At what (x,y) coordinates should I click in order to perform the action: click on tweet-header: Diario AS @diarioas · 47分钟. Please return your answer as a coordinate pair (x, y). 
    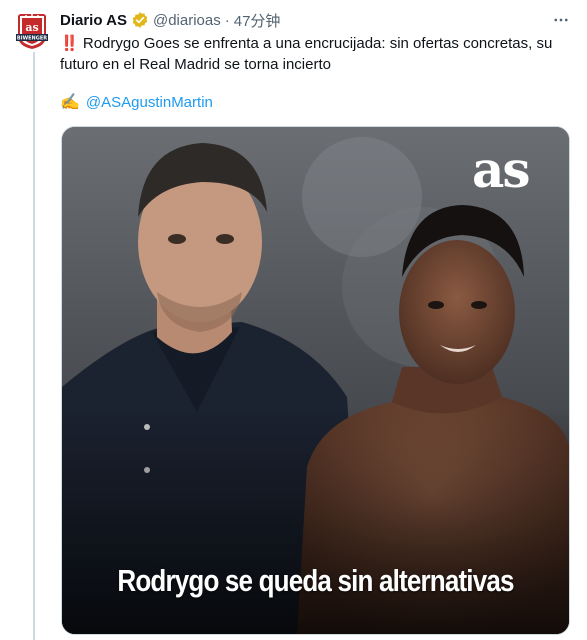
    Looking at the image, I should click on (170, 20).